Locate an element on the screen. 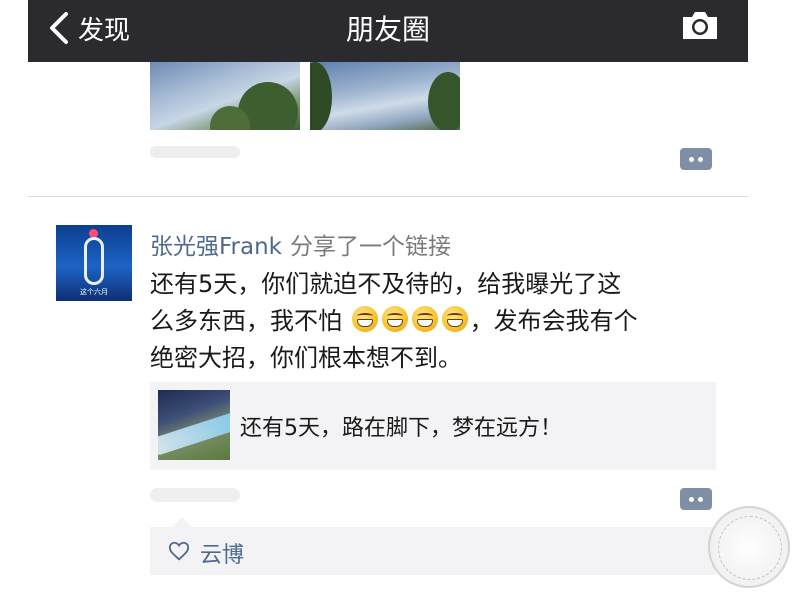 The width and height of the screenshot is (800, 599). page-title: 朋友圈 is located at coordinates (387, 29).